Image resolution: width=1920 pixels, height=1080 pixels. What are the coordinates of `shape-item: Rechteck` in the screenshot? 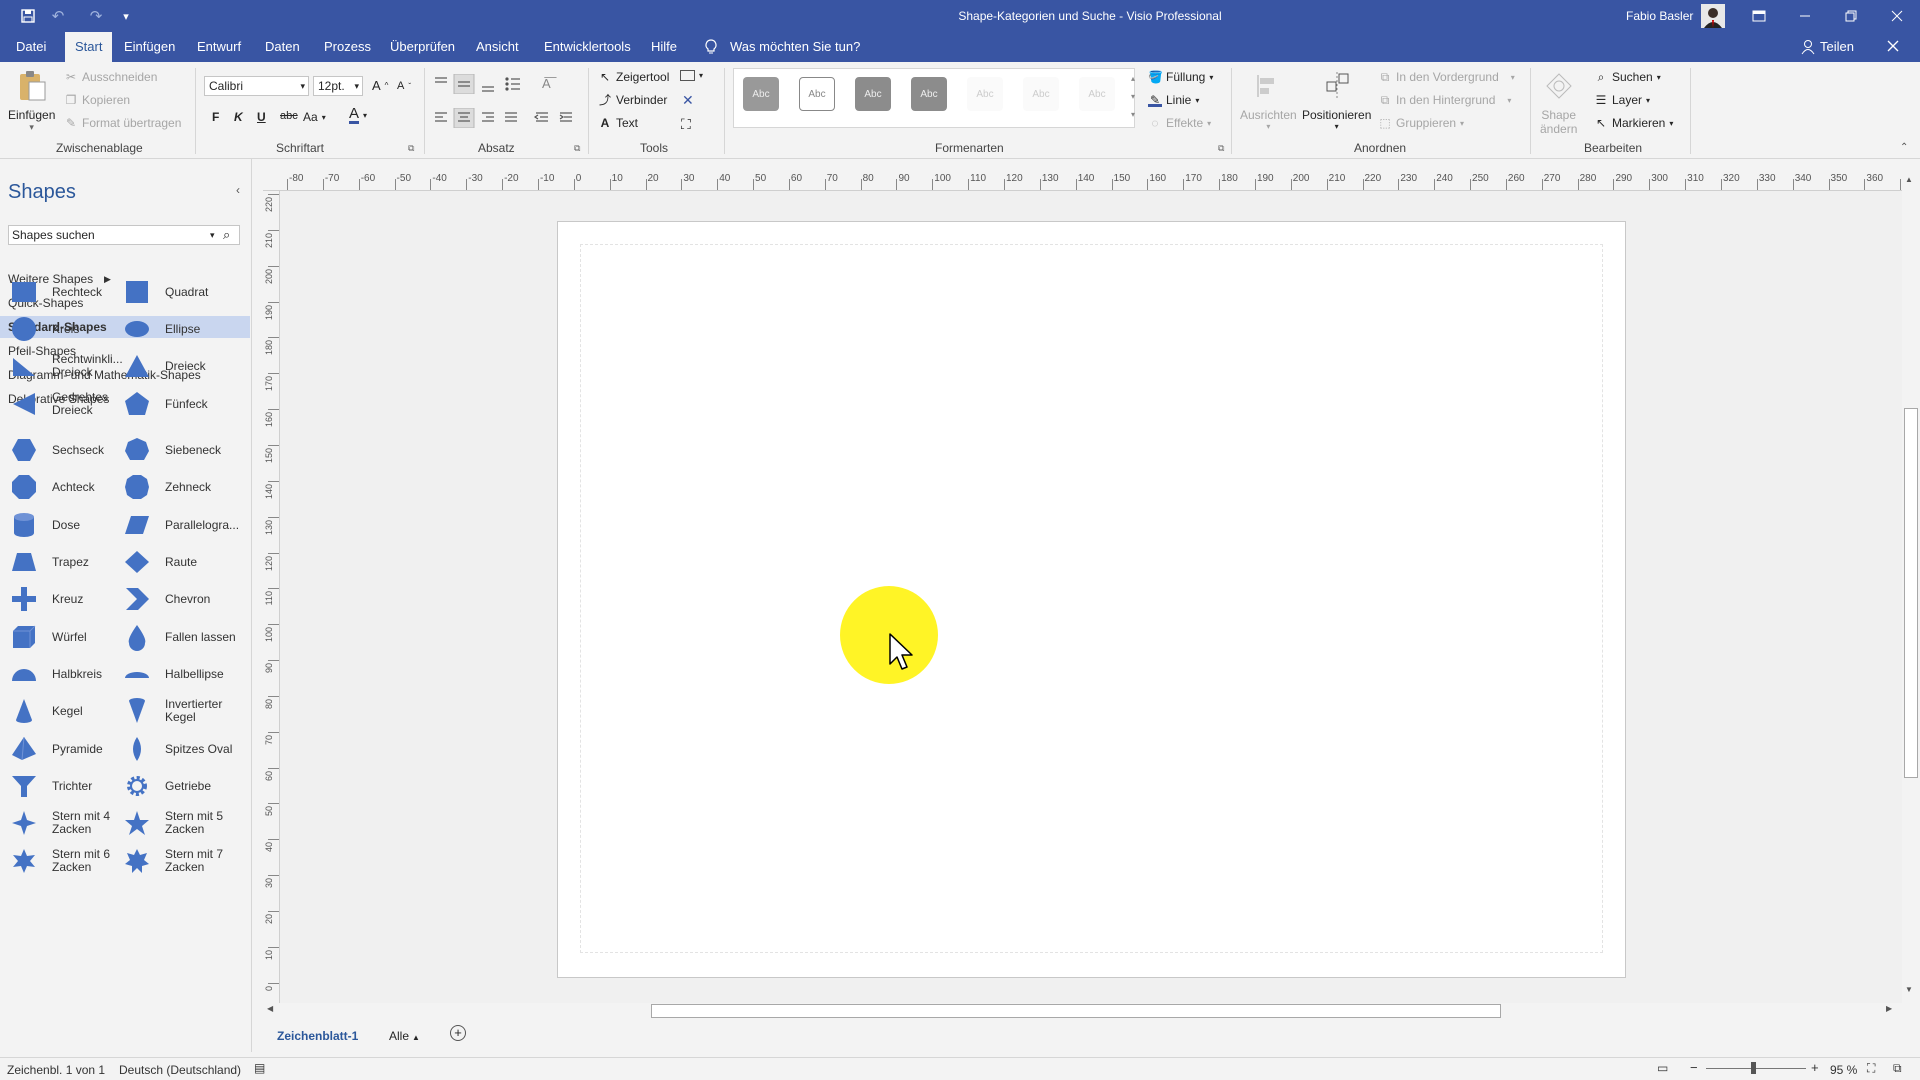 It's located at (56, 292).